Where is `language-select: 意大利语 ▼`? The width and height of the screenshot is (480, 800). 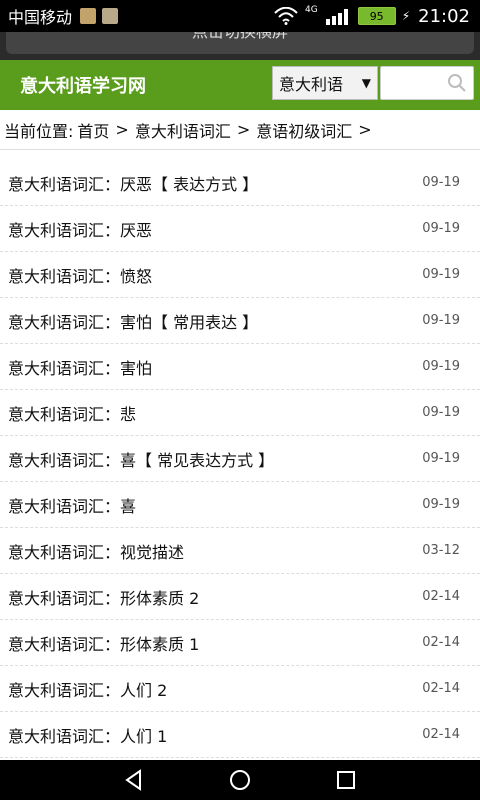
language-select: 意大利语 ▼ is located at coordinates (325, 83).